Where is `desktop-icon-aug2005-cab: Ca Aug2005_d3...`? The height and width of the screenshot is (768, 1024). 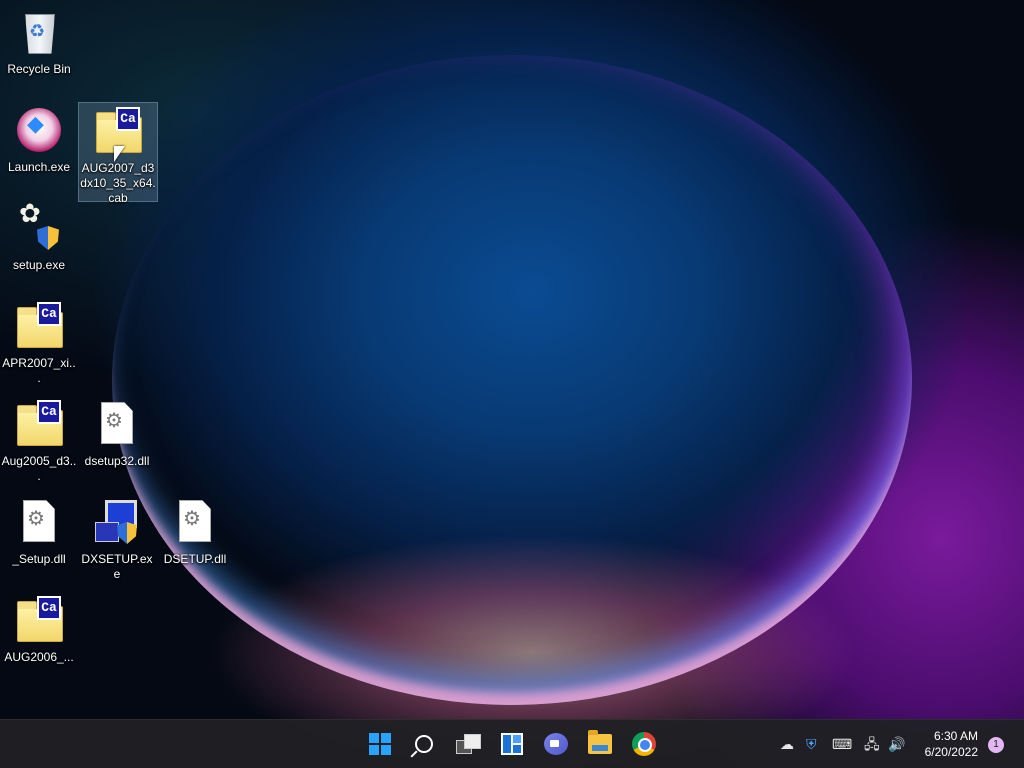 desktop-icon-aug2005-cab: Ca Aug2005_d3... is located at coordinates (39, 440).